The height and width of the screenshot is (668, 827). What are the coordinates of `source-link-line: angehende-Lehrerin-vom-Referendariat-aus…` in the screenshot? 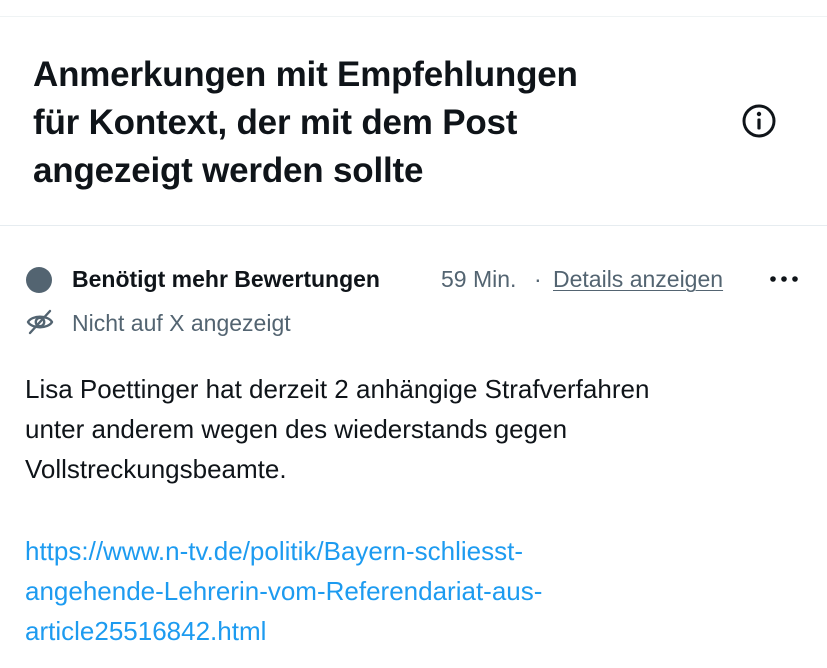 It's located at (420, 591).